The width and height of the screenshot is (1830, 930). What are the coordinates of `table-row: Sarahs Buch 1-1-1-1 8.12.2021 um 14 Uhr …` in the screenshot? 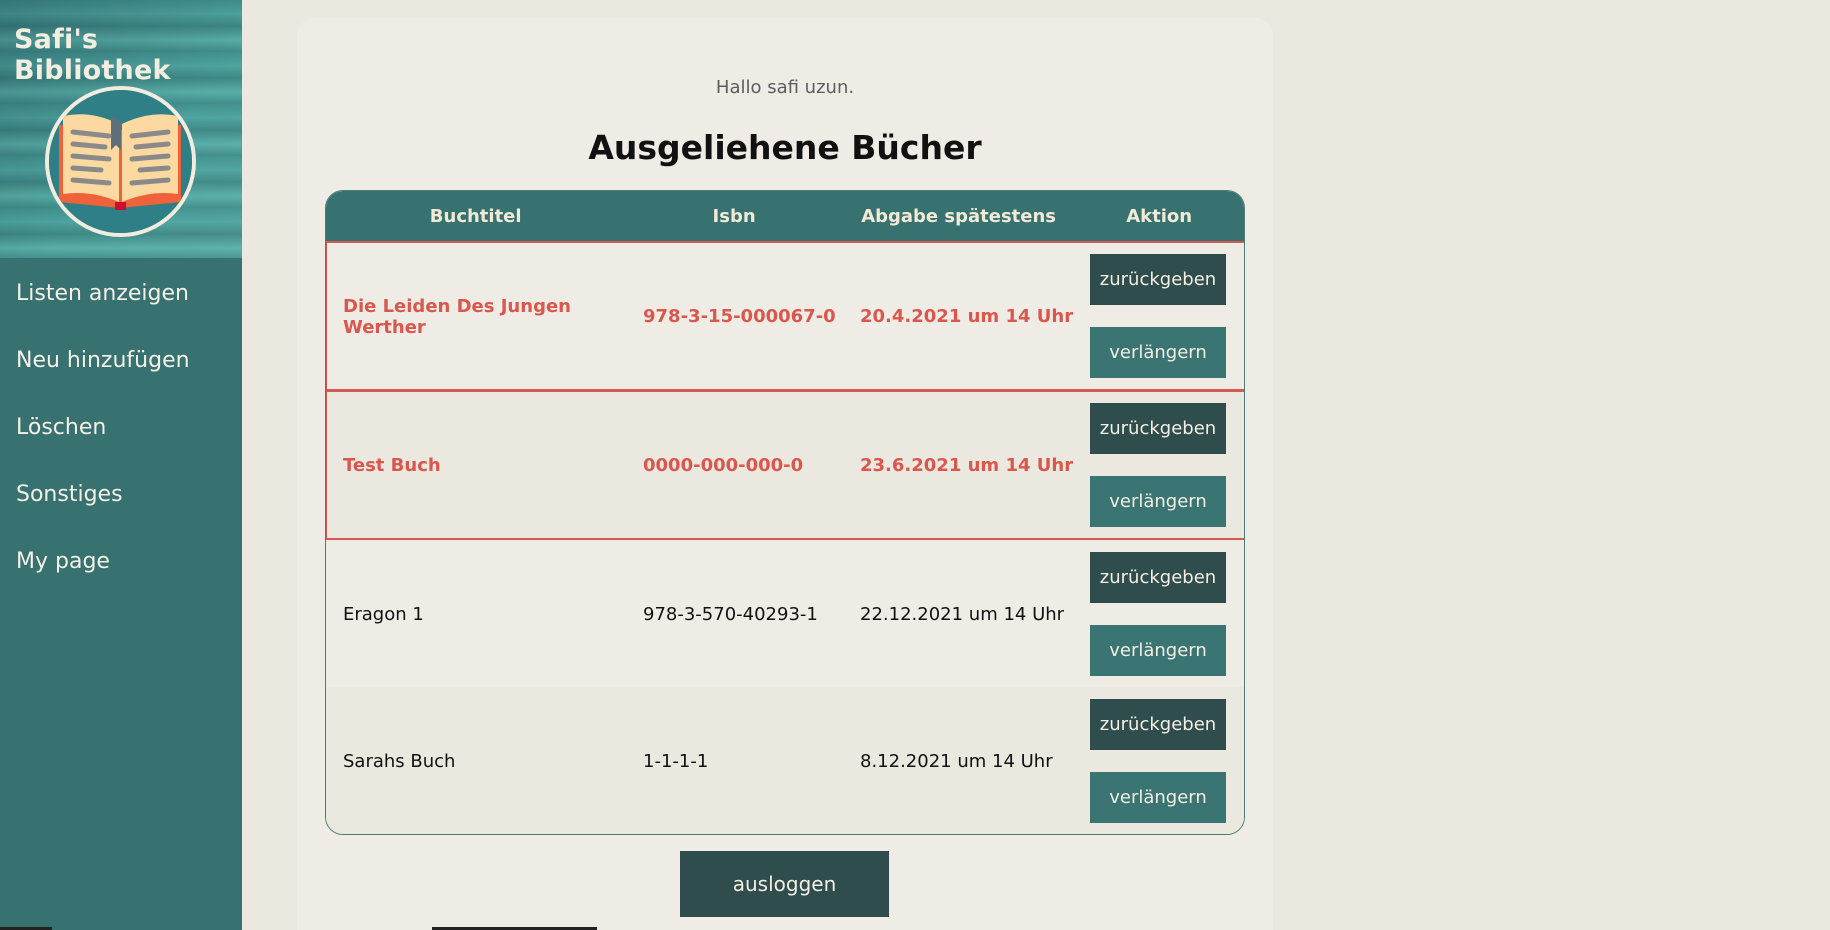 It's located at (785, 760).